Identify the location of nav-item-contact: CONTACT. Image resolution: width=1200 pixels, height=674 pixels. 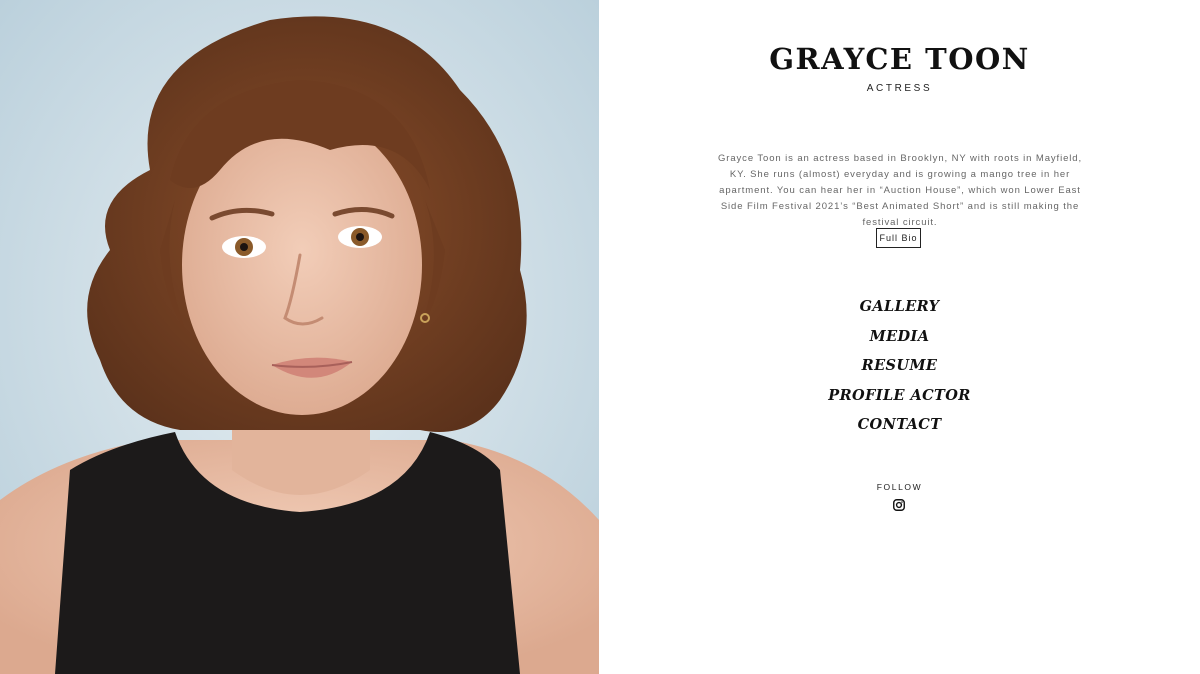
(899, 425).